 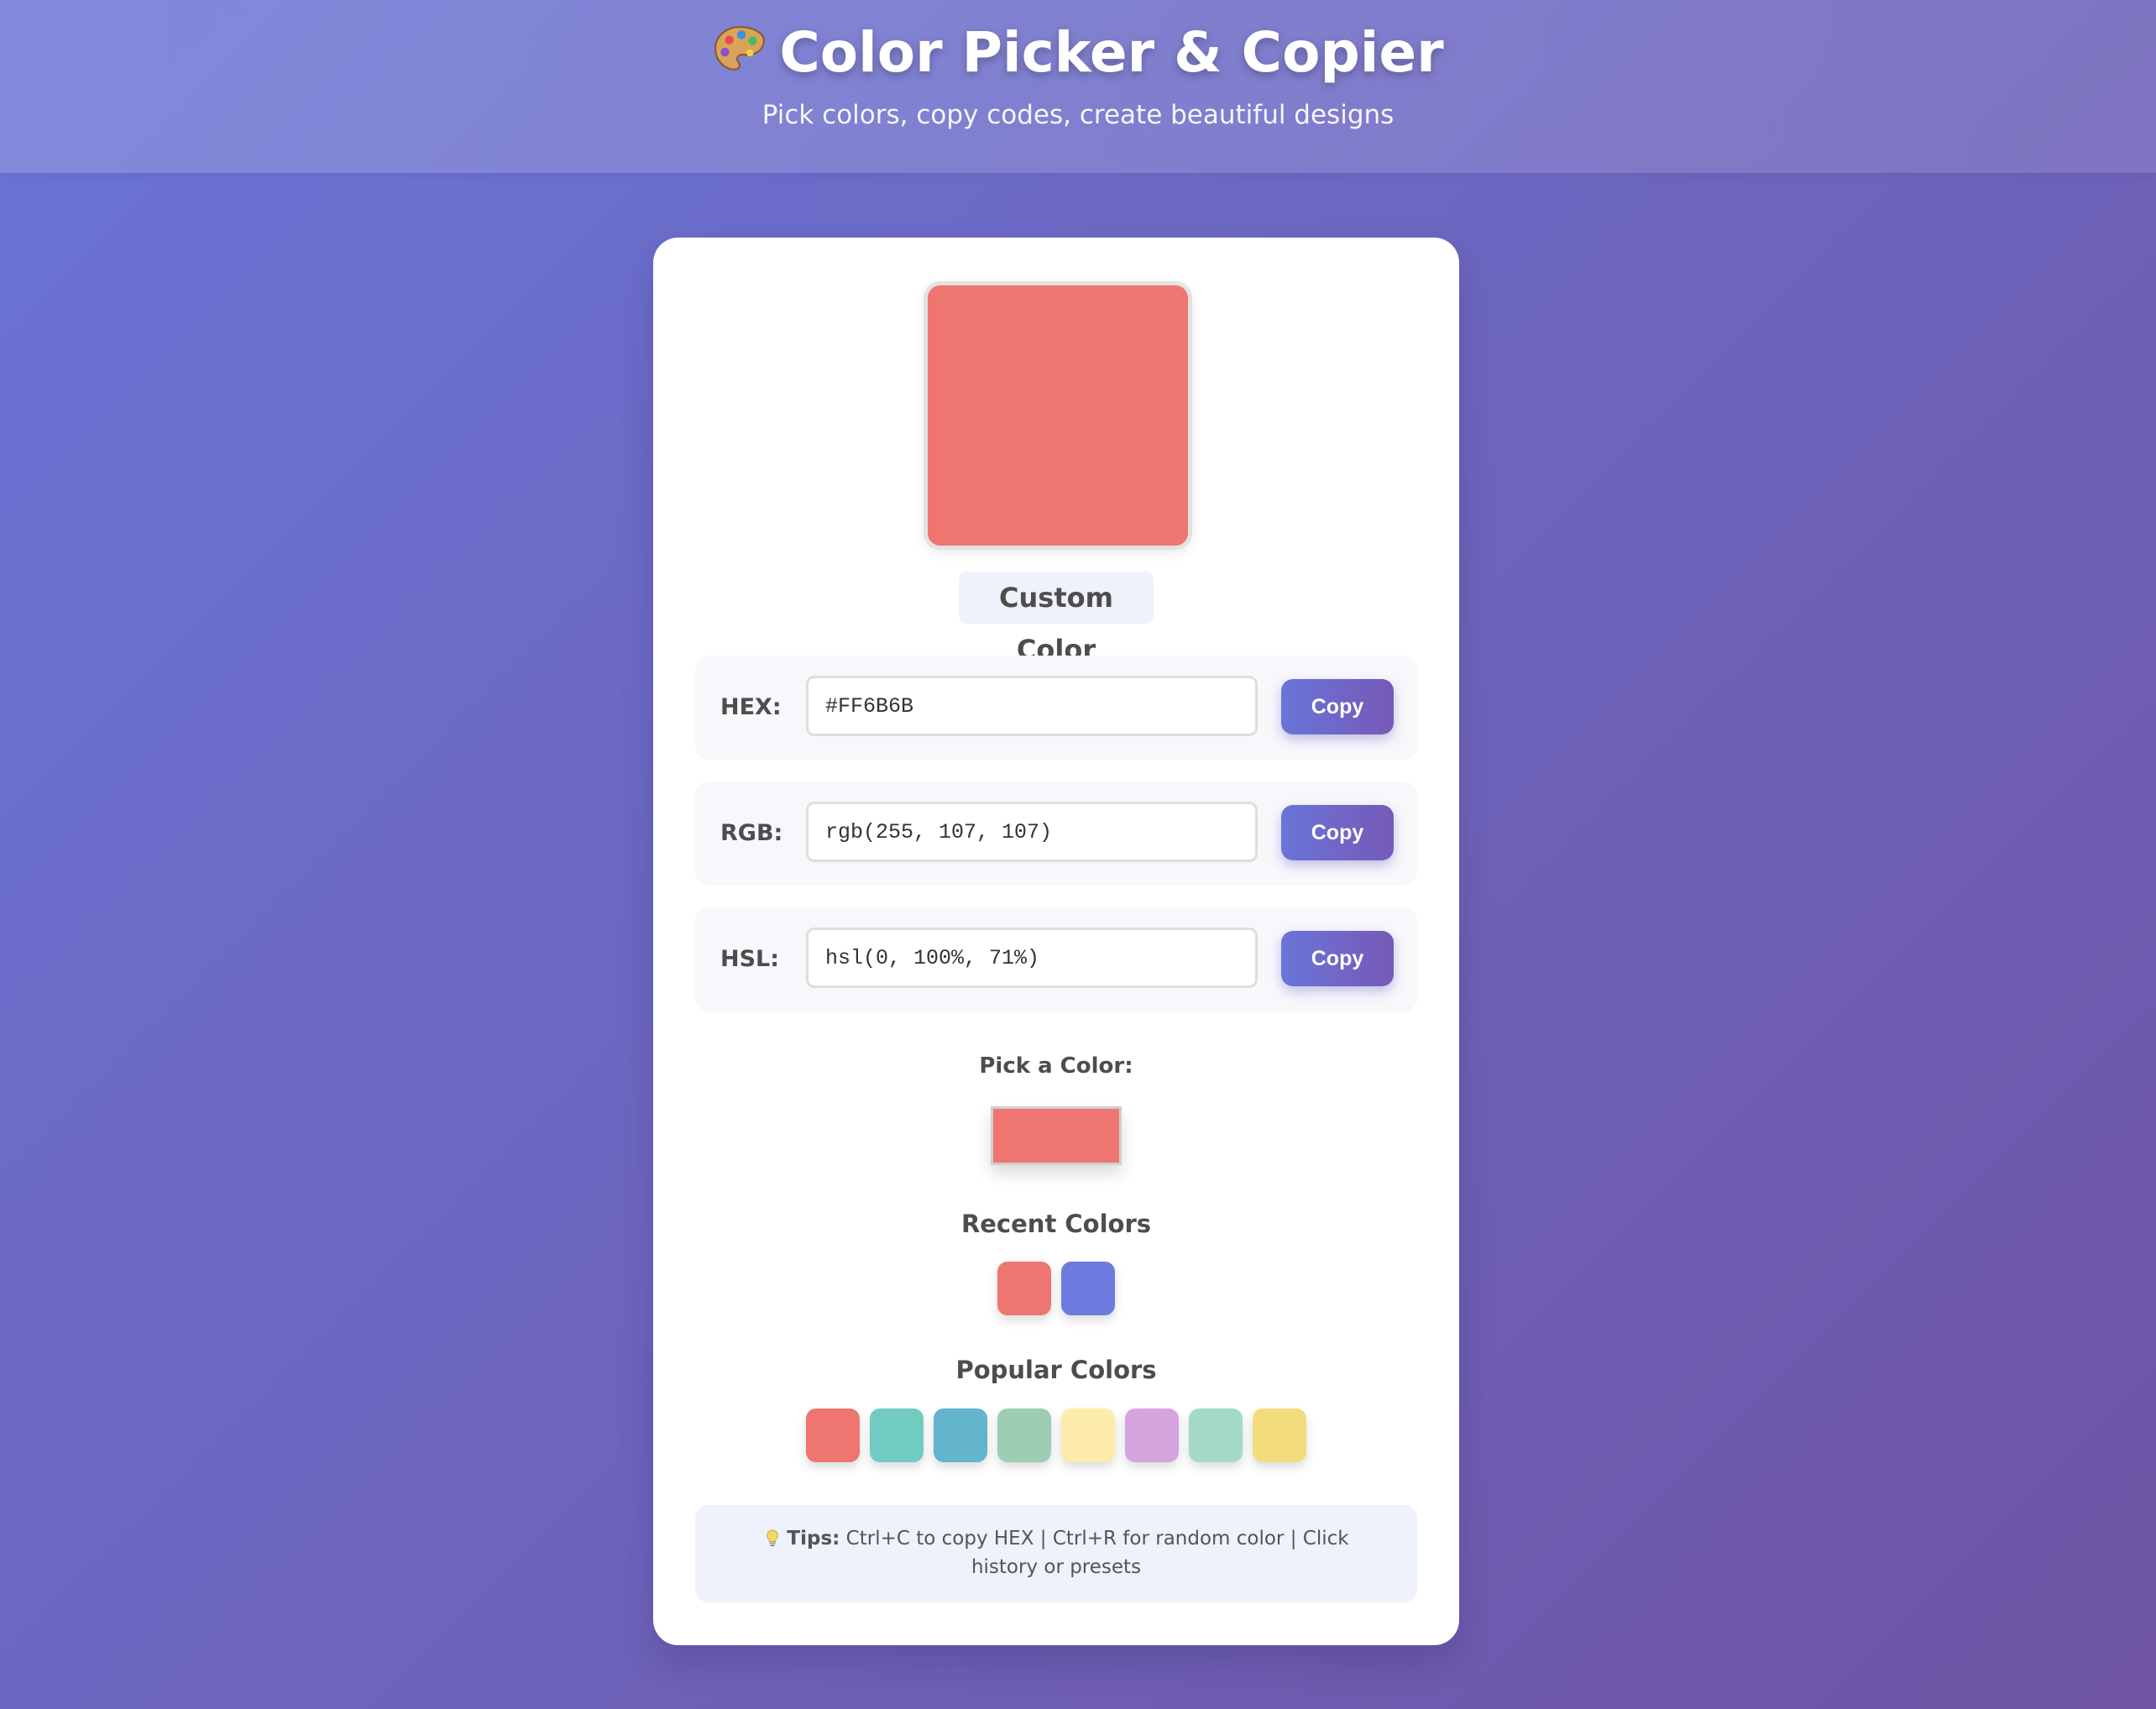 I want to click on picker-label: Pick a Color:, so click(x=1056, y=1066).